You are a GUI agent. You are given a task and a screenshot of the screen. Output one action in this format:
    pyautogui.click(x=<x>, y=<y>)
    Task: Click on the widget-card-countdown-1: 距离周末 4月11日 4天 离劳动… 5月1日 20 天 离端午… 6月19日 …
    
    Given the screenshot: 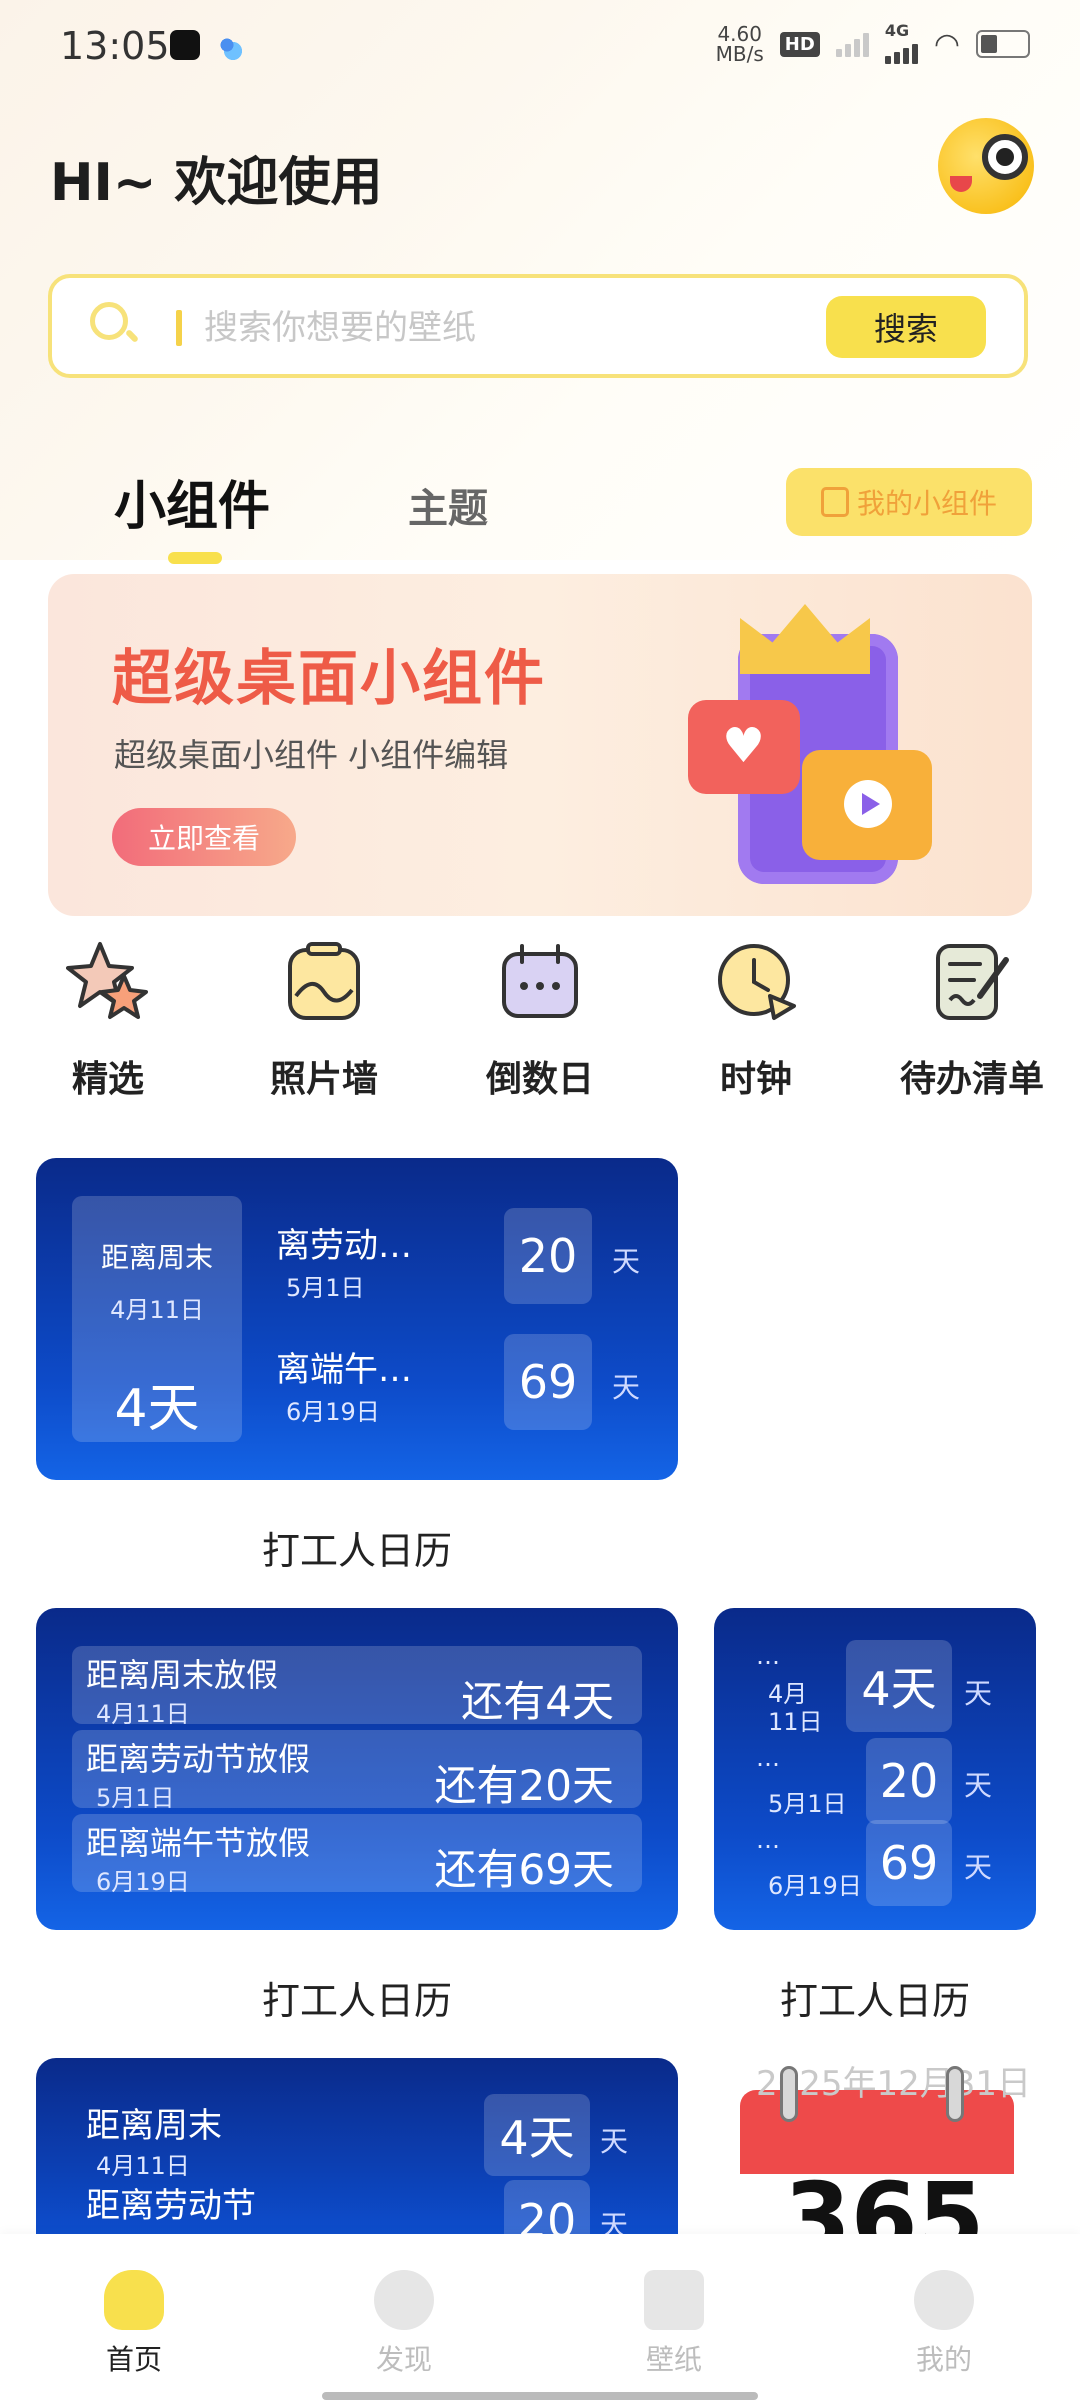 What is the action you would take?
    pyautogui.click(x=357, y=1319)
    